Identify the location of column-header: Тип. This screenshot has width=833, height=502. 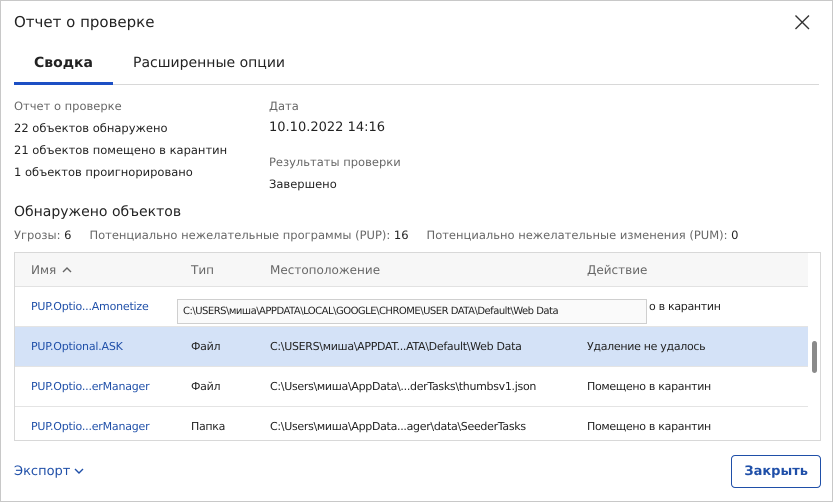
(230, 269).